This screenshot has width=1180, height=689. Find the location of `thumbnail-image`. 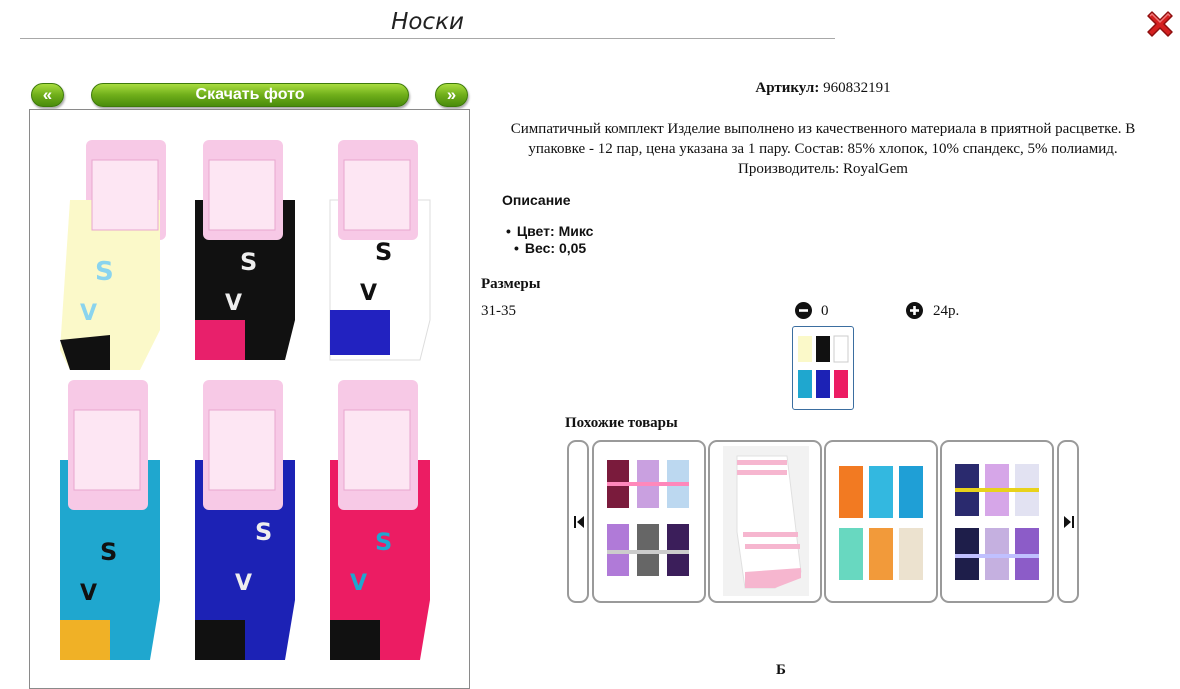

thumbnail-image is located at coordinates (823, 366).